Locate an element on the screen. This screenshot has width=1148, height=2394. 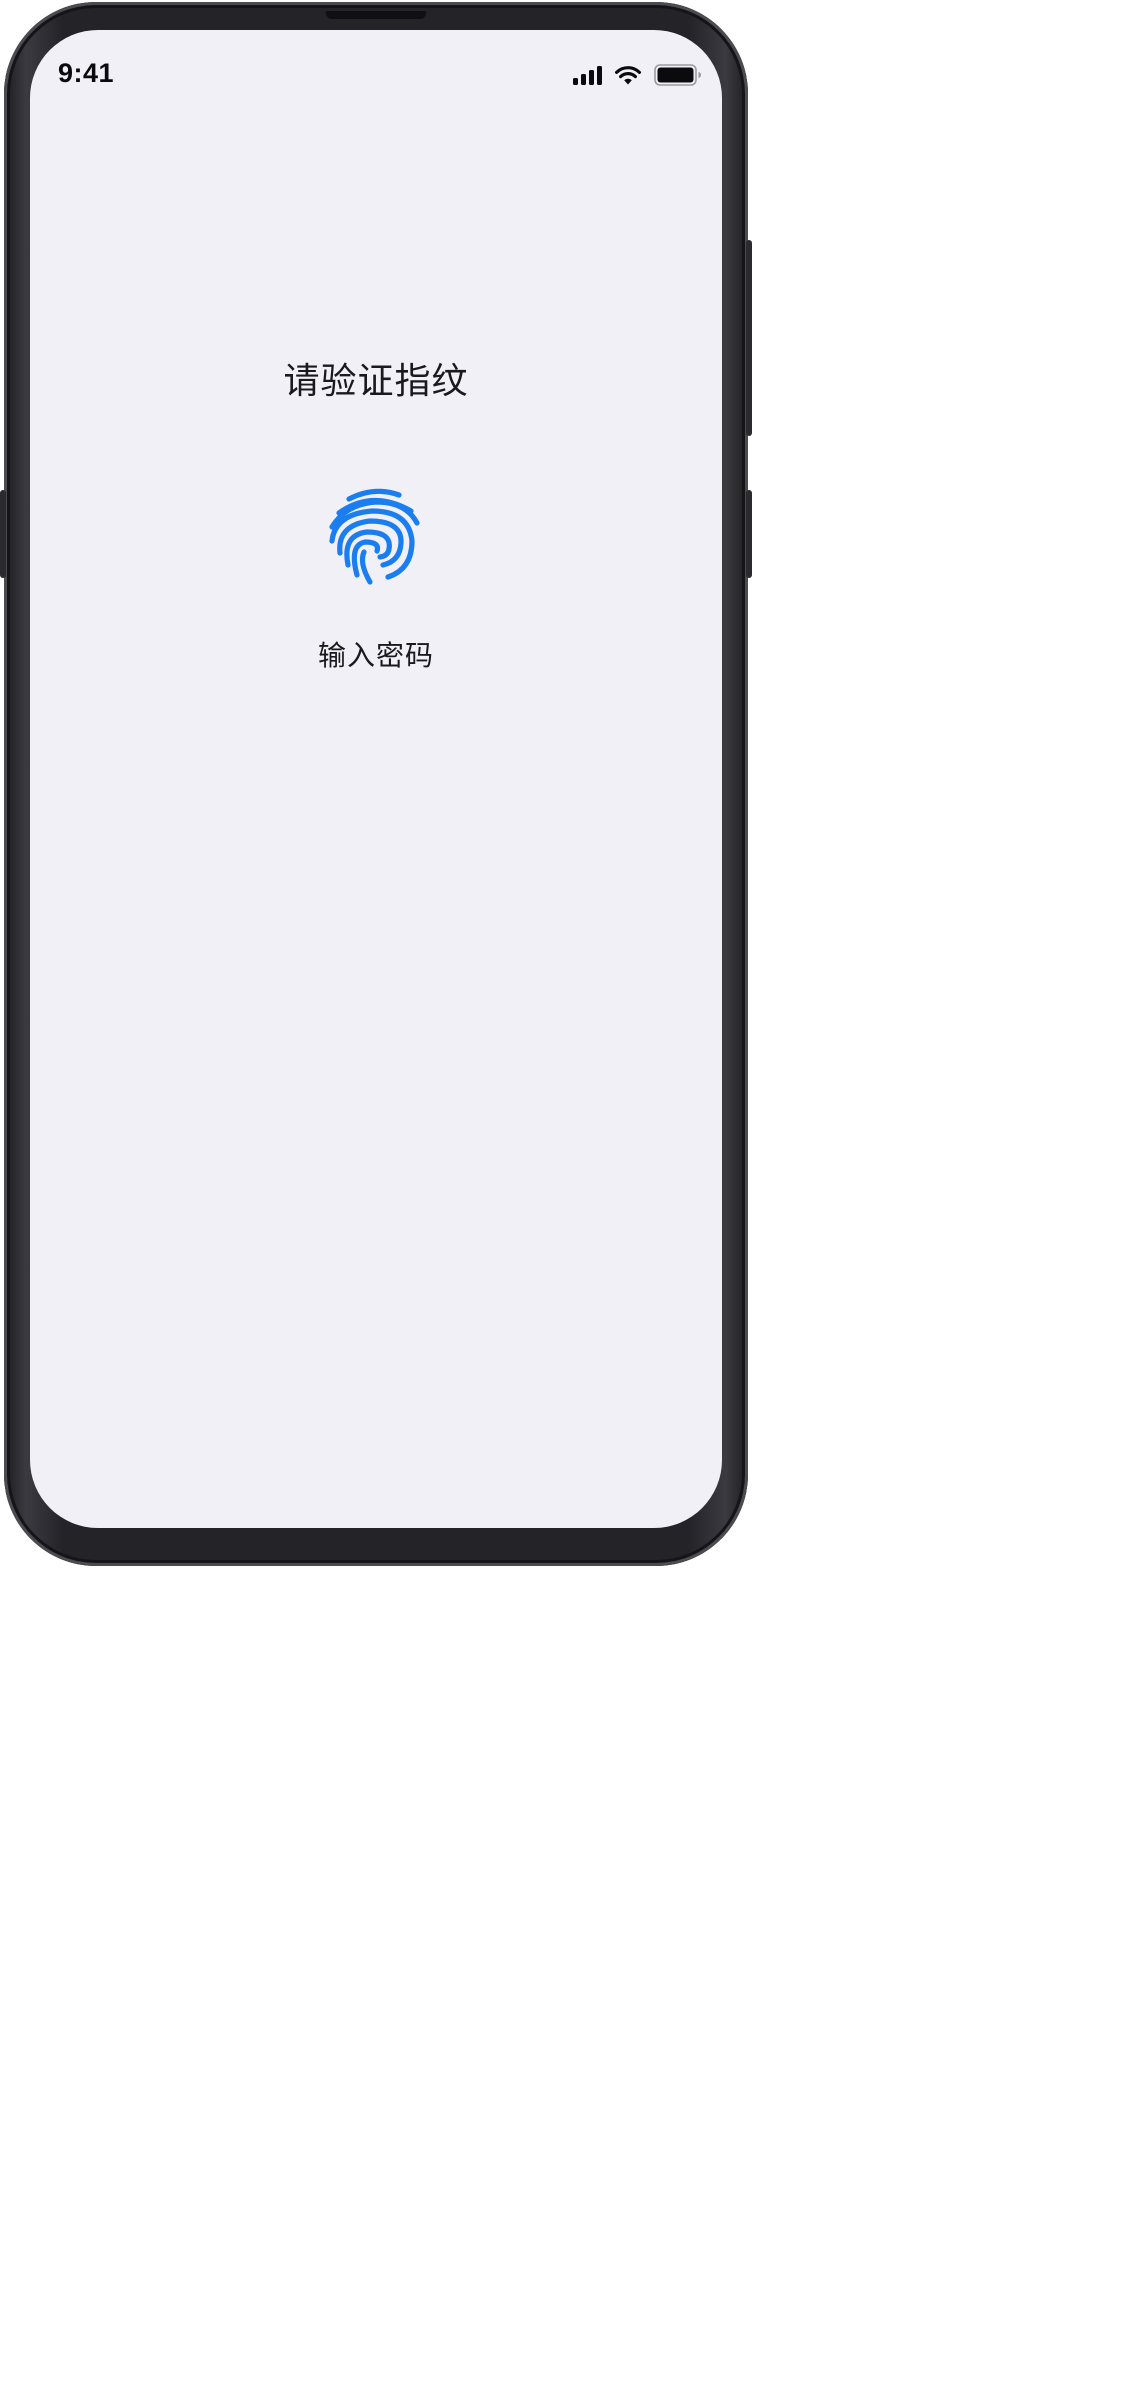
fingerprint-icon is located at coordinates (374, 536).